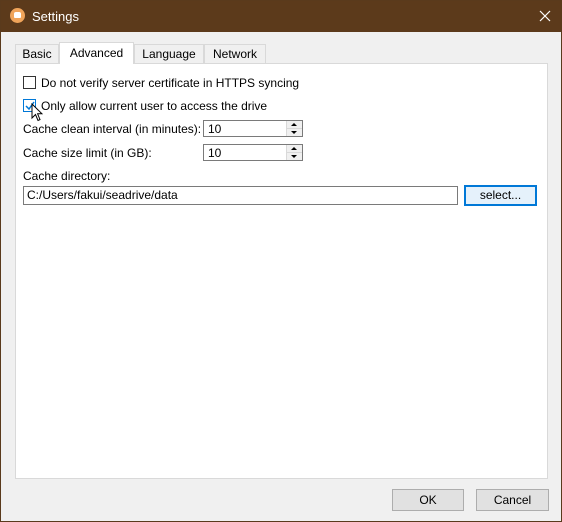 The width and height of the screenshot is (562, 522). I want to click on tab-advanced-label: Advanced, so click(96, 53).